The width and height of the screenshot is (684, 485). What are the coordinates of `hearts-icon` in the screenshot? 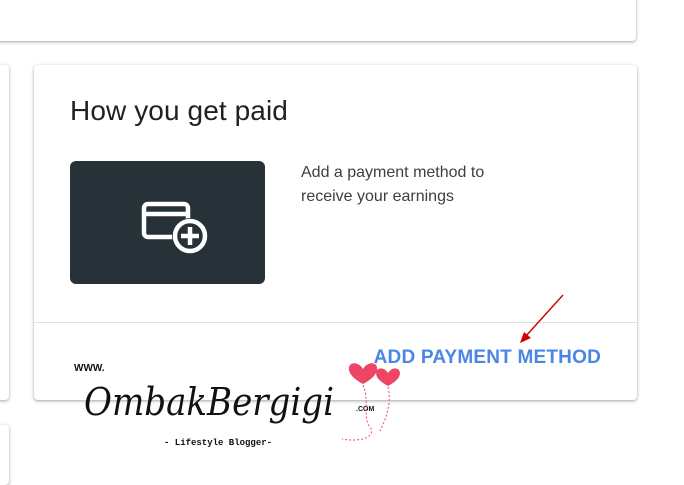 It's located at (374, 374).